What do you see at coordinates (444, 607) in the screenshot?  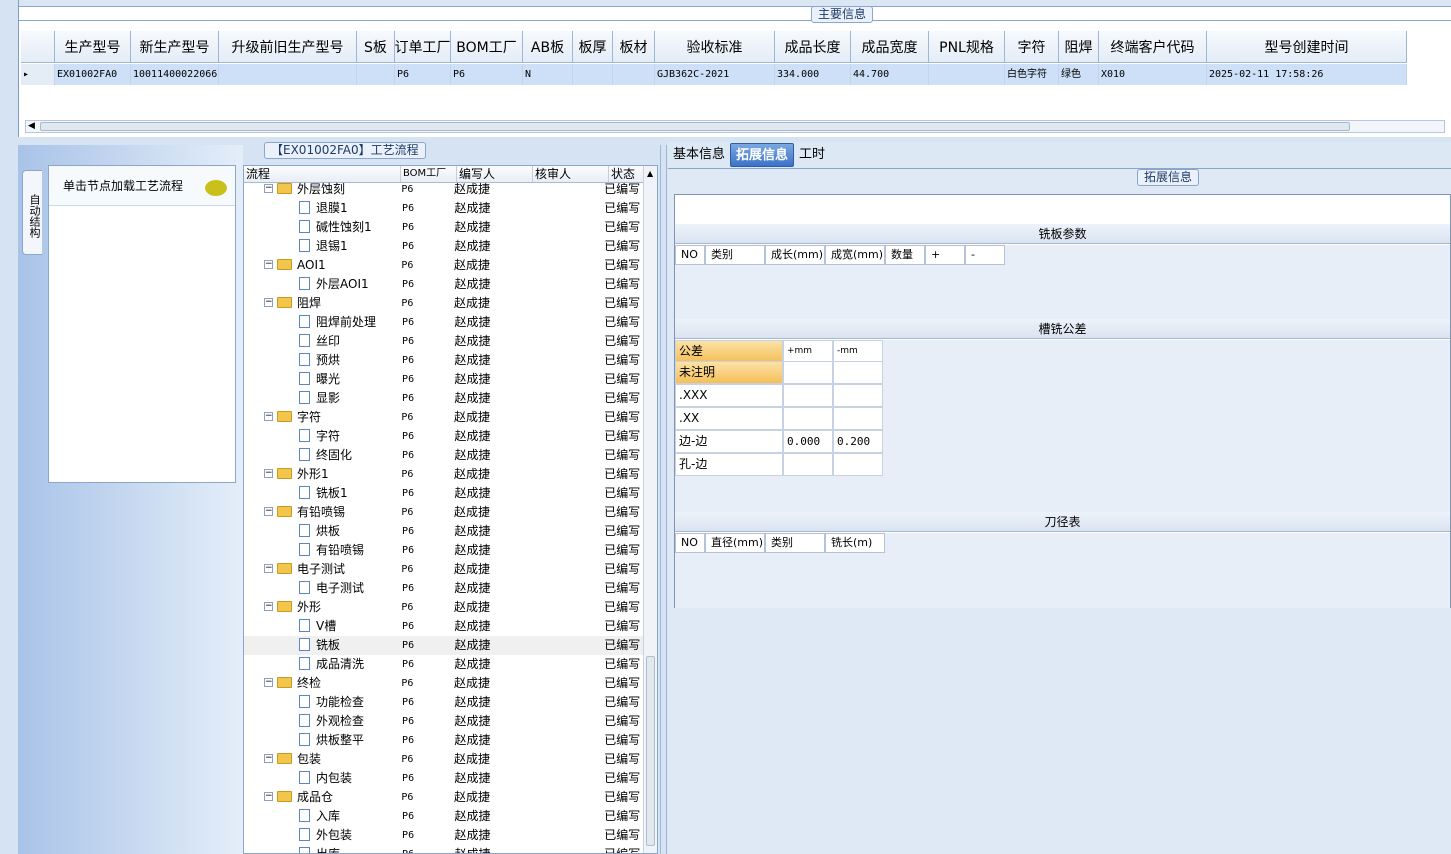 I see `tree-row: − 外形 P6 赵成捷 已编写` at bounding box center [444, 607].